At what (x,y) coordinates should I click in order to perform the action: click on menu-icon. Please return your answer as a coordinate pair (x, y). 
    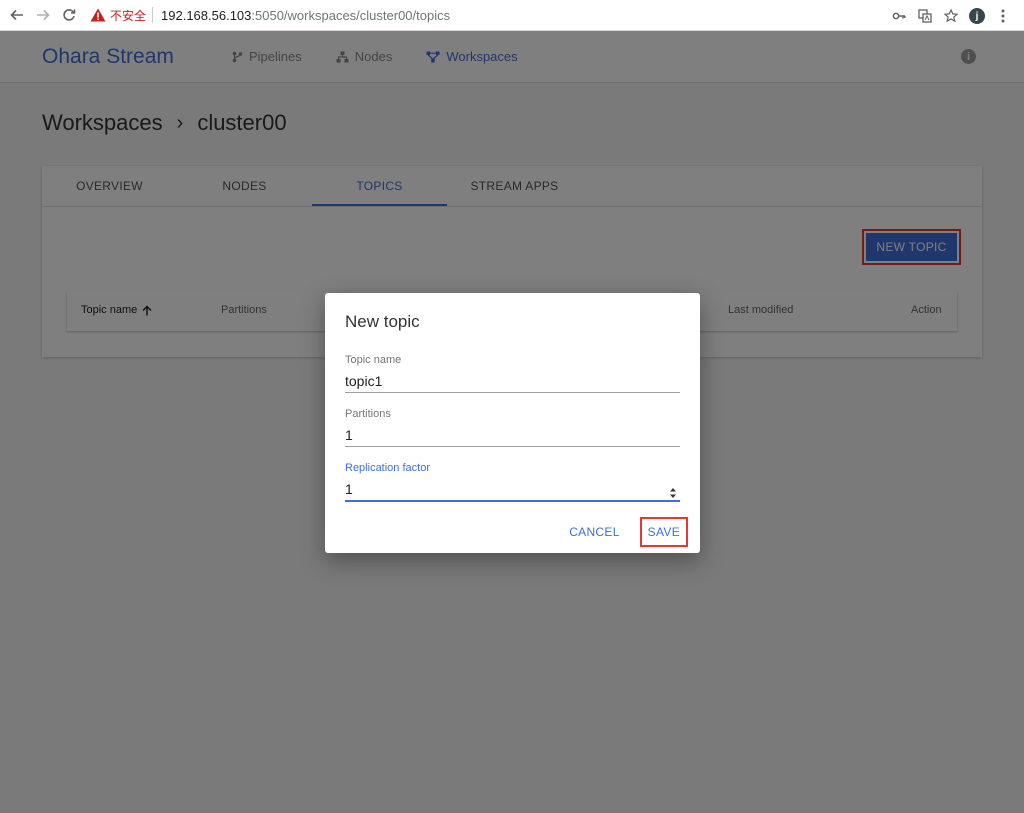
    Looking at the image, I should click on (1003, 16).